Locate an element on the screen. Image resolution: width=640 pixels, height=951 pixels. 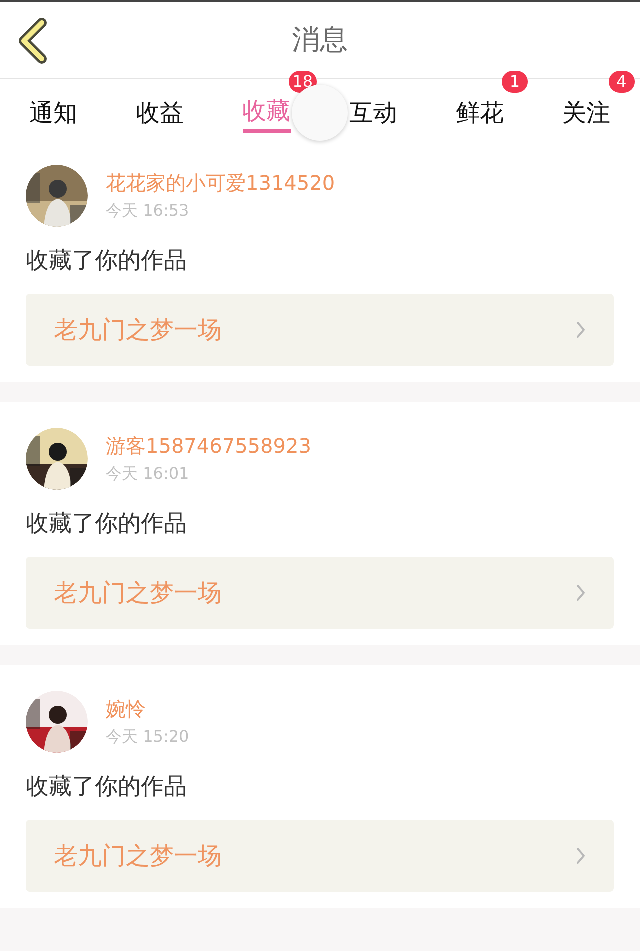
tab: 收益 is located at coordinates (160, 106).